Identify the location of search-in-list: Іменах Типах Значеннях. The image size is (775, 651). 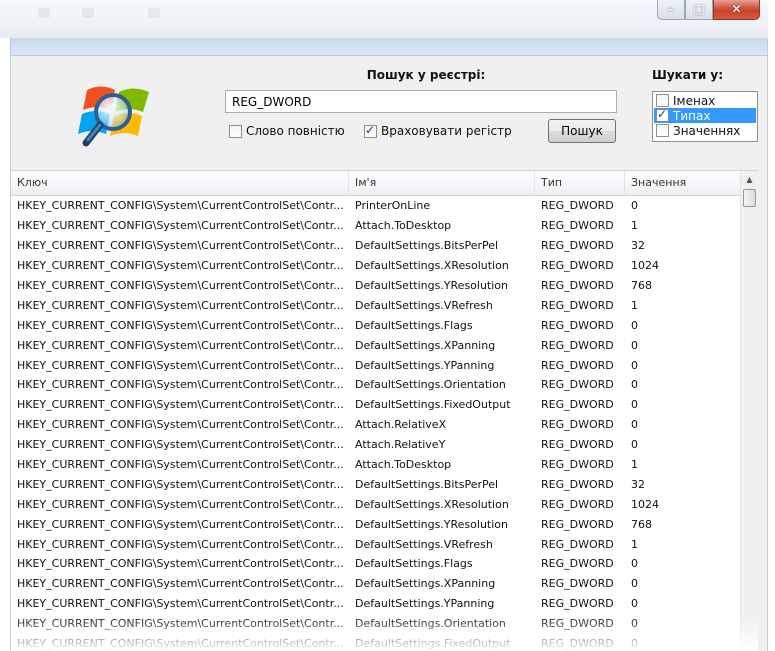
(705, 116).